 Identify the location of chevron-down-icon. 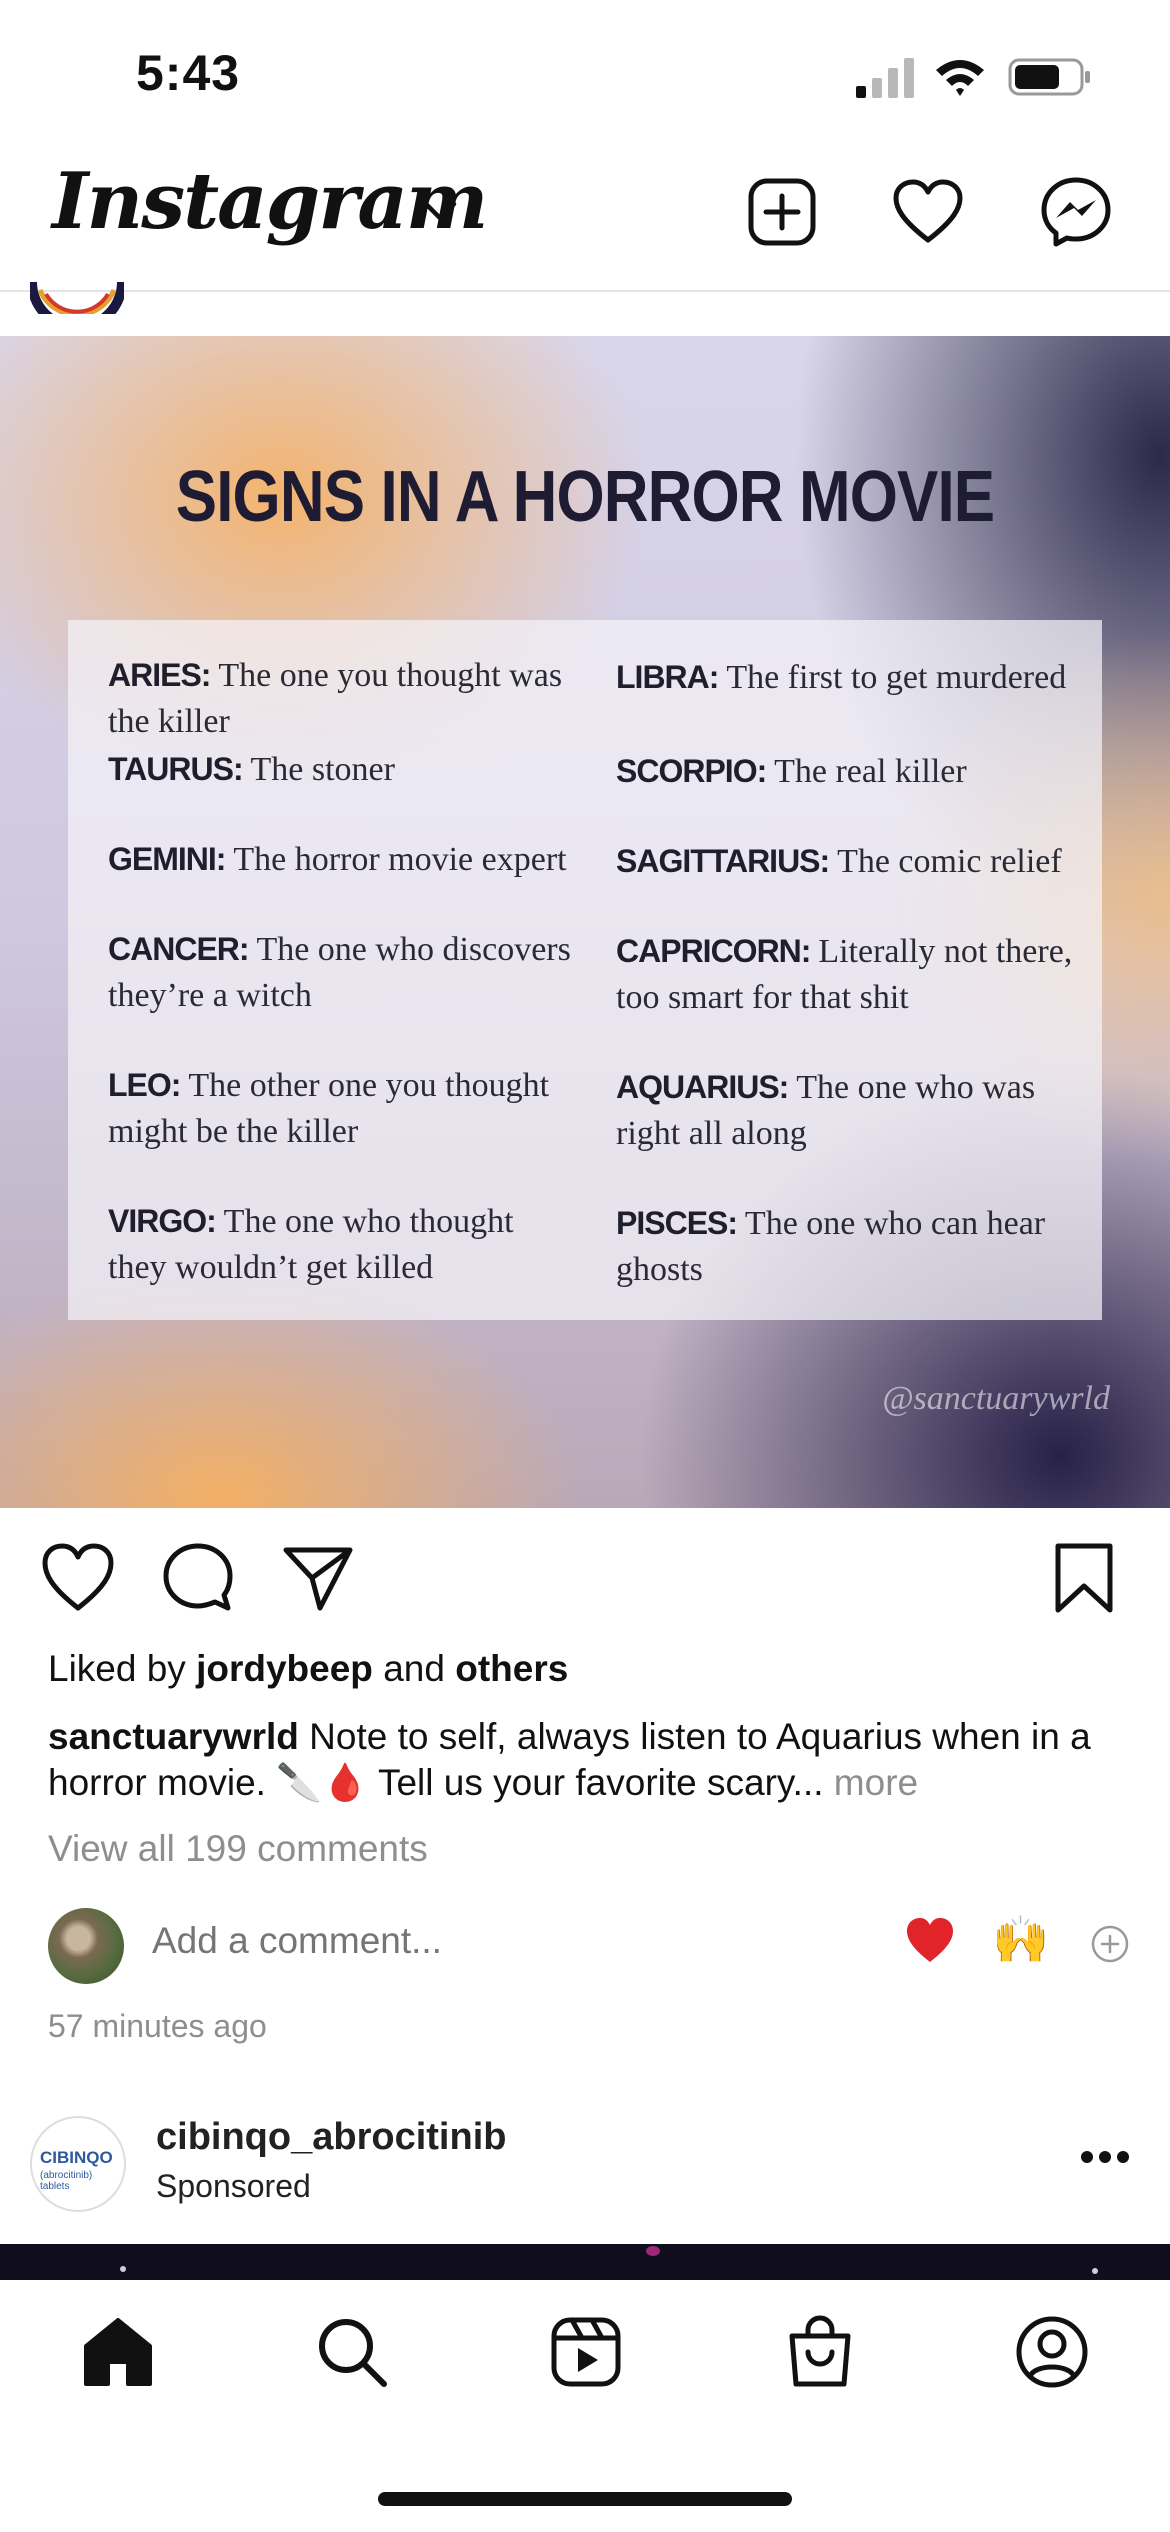
(440, 211).